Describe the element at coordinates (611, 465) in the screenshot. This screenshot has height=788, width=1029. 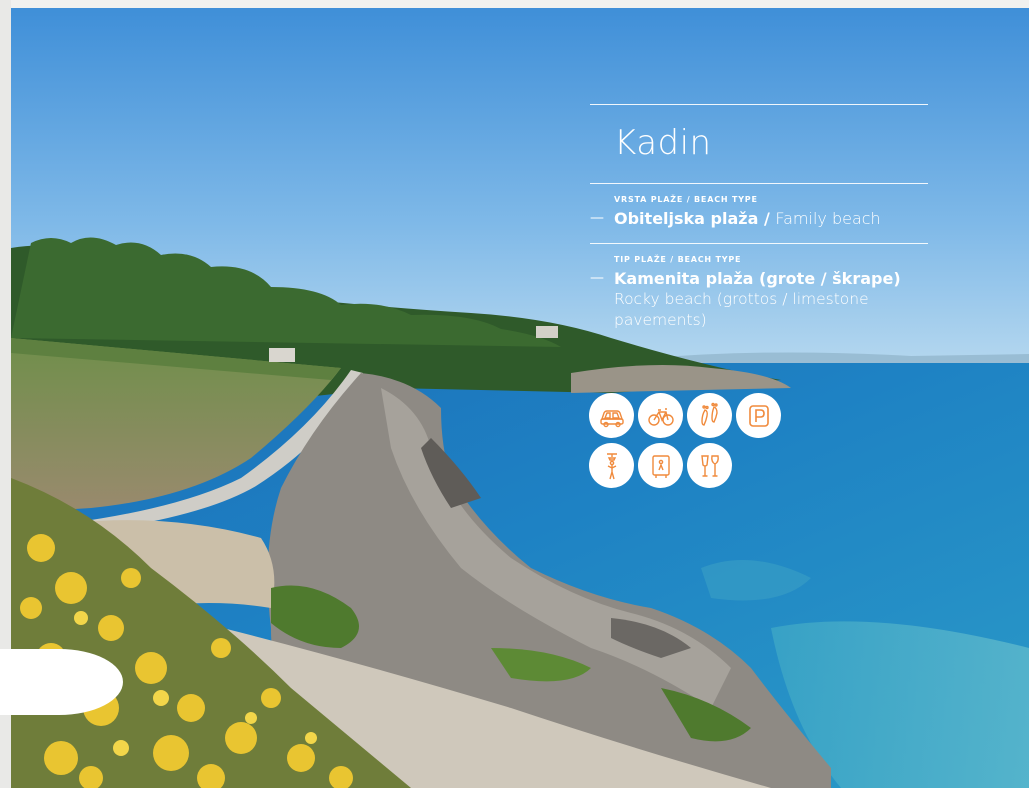
I see `shower-icon` at that location.